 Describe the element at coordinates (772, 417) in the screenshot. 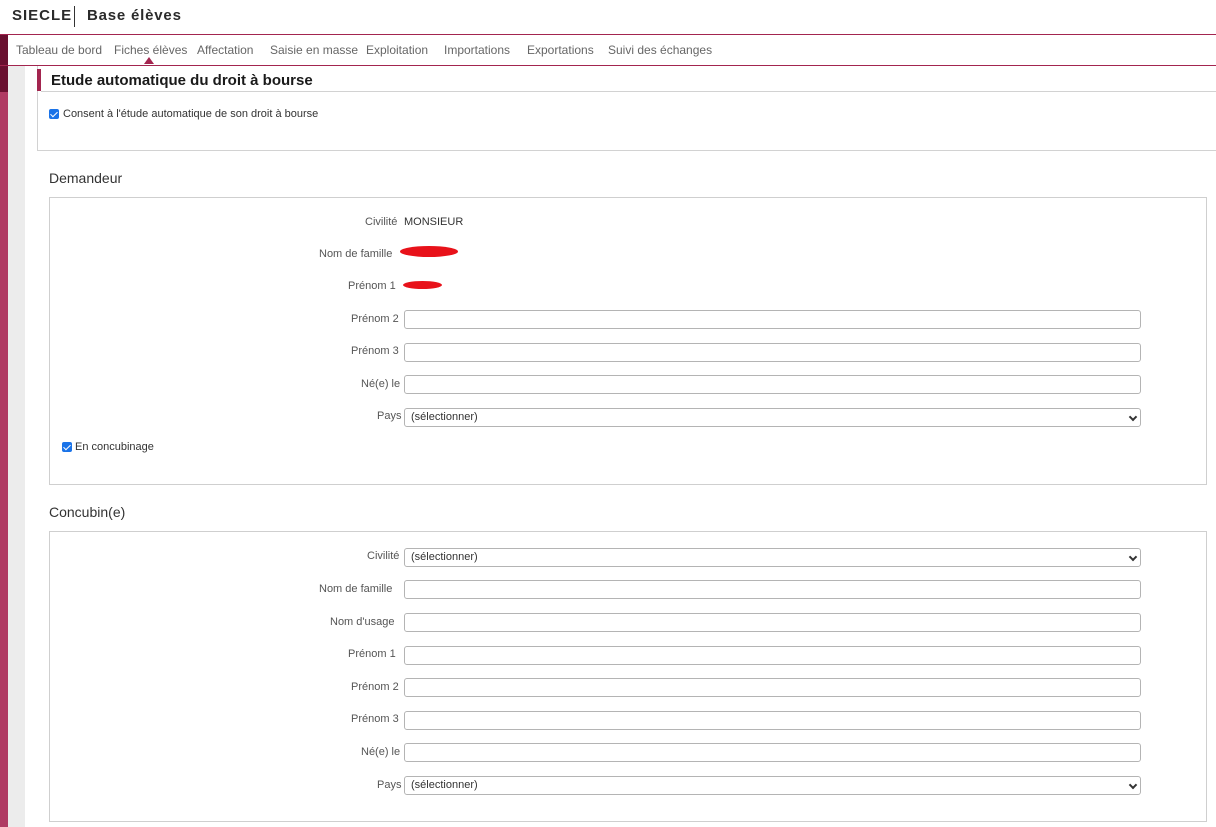

I see `demandeur-pays-select: (sélectionner)` at that location.